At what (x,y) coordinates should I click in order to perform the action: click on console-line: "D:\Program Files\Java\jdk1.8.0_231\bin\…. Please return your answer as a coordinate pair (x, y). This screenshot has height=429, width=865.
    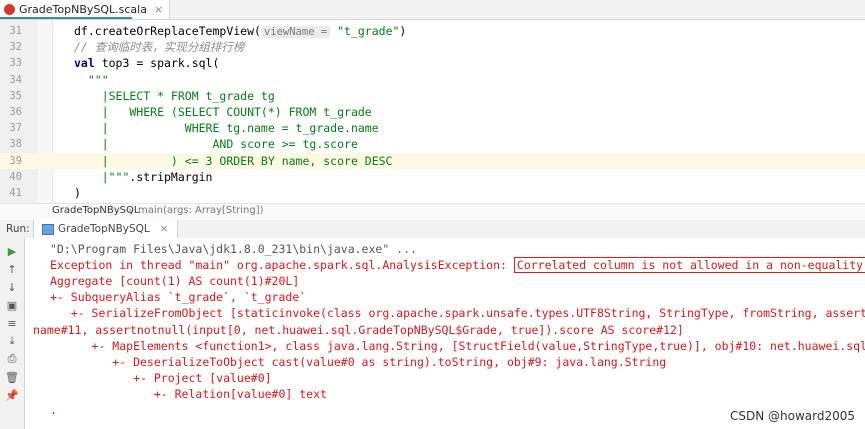
    Looking at the image, I should click on (233, 249).